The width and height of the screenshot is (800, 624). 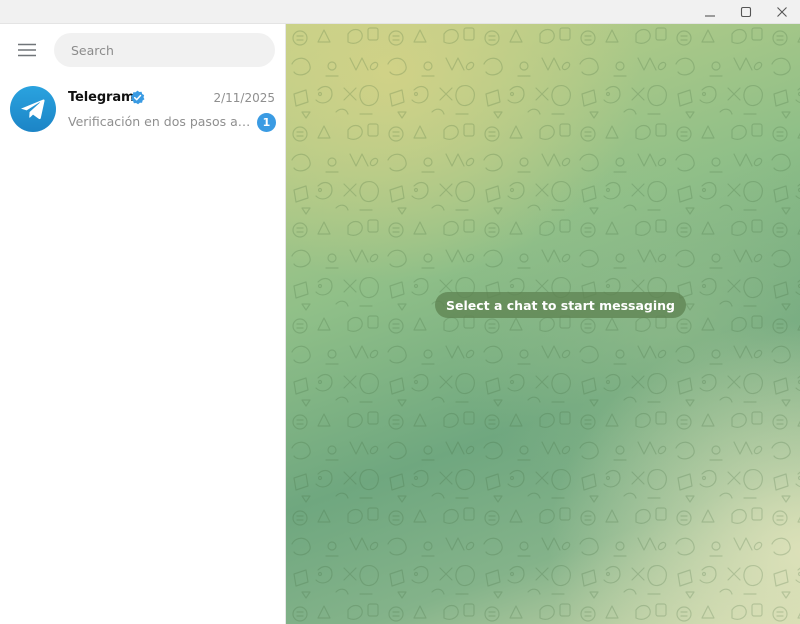 I want to click on chat-name: Telegram, so click(x=101, y=97).